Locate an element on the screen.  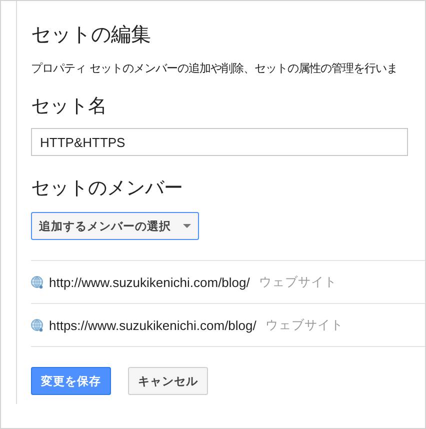
page-title: セットの編集 is located at coordinates (91, 34).